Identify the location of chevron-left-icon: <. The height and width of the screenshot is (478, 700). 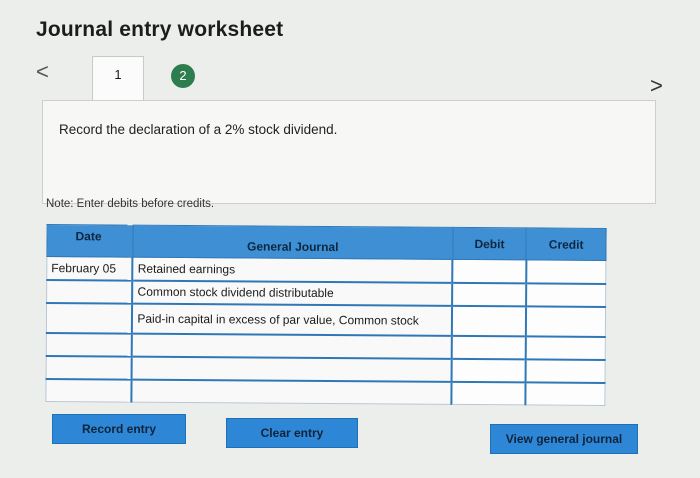
(47, 72).